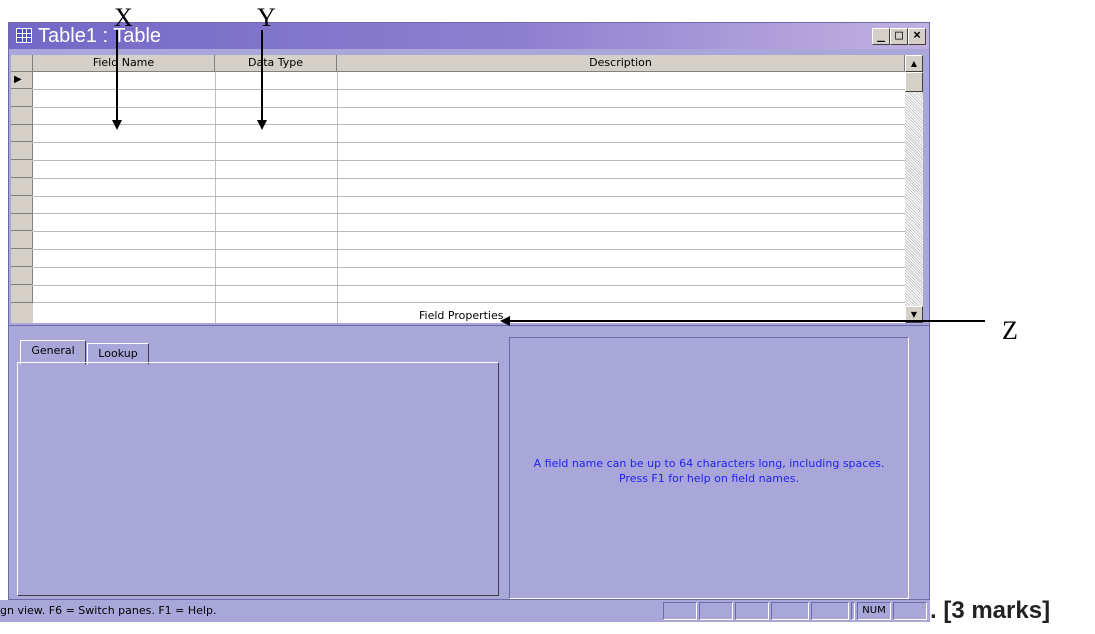  I want to click on marks-label: . [3 marks], so click(990, 610).